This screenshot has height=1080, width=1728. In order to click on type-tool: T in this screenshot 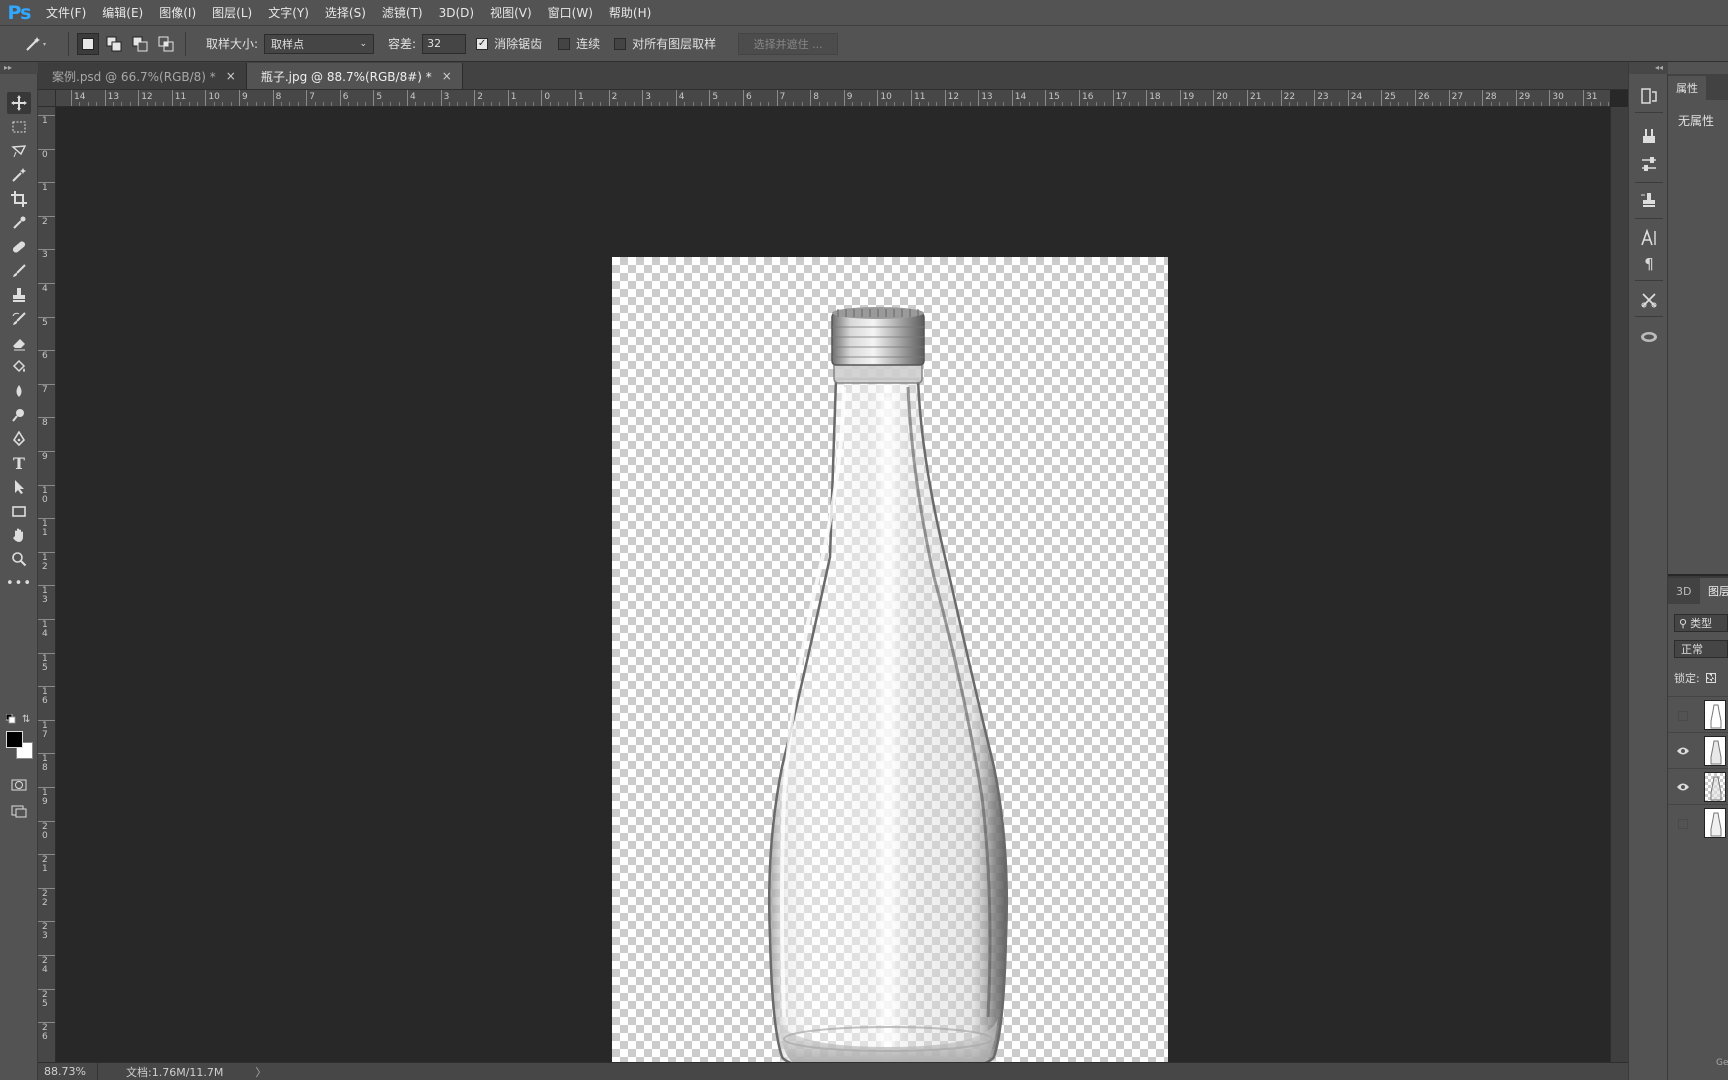, I will do `click(19, 463)`.